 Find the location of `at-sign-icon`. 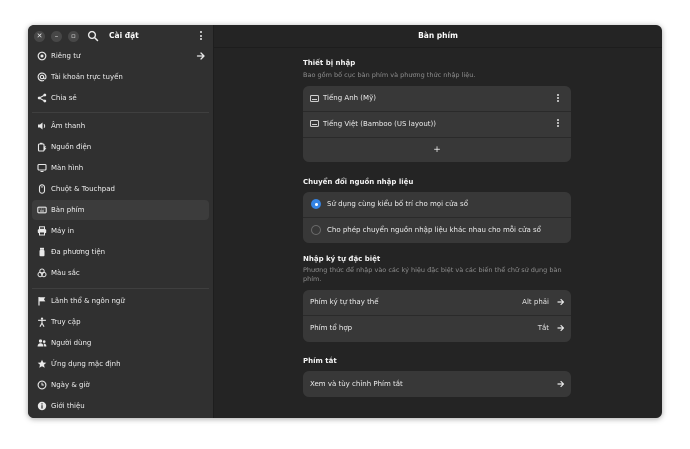

at-sign-icon is located at coordinates (42, 77).